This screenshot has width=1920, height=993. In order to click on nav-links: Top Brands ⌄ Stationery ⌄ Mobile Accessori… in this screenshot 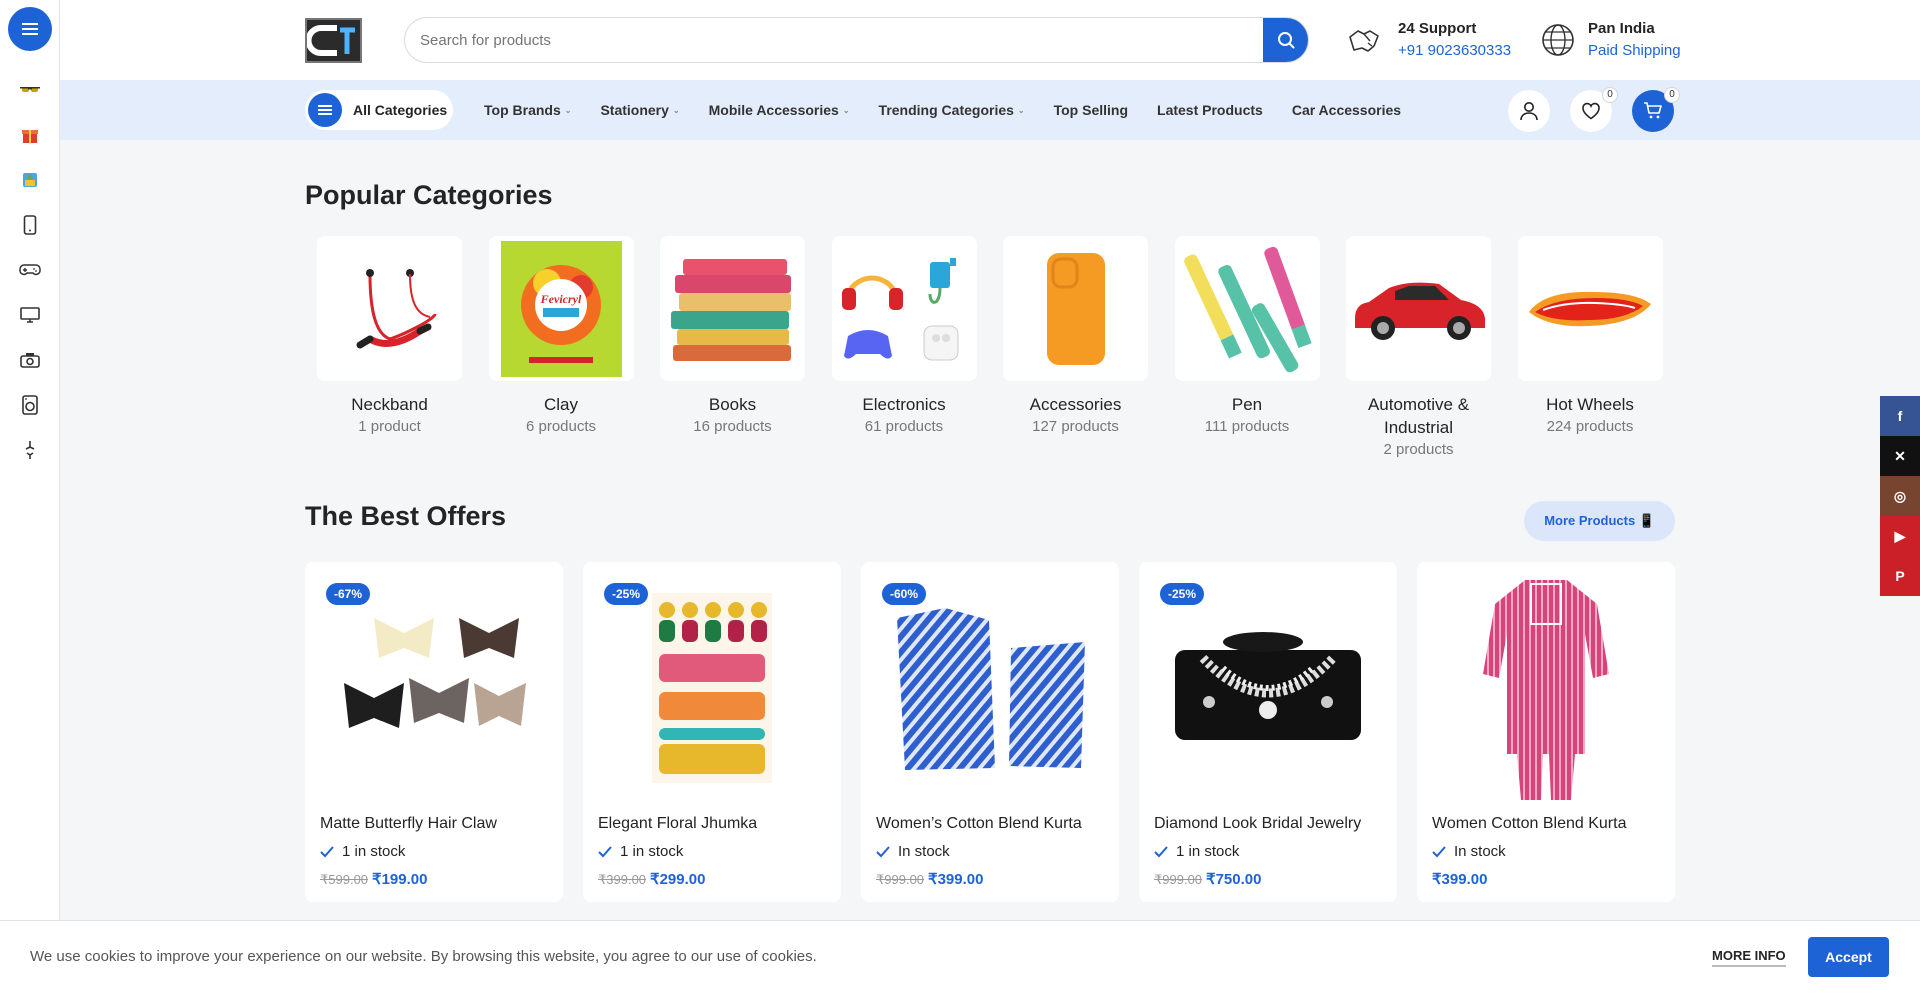, I will do `click(957, 110)`.